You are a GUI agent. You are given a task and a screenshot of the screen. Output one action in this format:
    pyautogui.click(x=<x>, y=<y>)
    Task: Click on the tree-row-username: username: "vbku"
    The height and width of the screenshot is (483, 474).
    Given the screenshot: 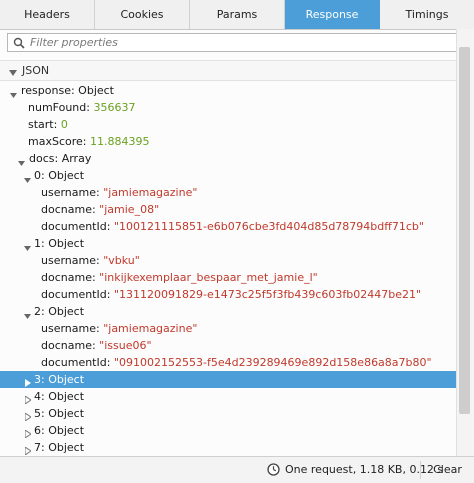 What is the action you would take?
    pyautogui.click(x=228, y=260)
    